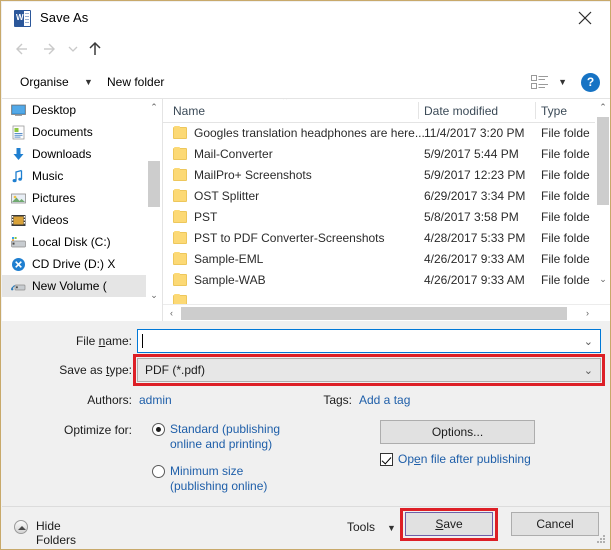 Image resolution: width=611 pixels, height=550 pixels. Describe the element at coordinates (361, 527) in the screenshot. I see `tools-button: Tools` at that location.